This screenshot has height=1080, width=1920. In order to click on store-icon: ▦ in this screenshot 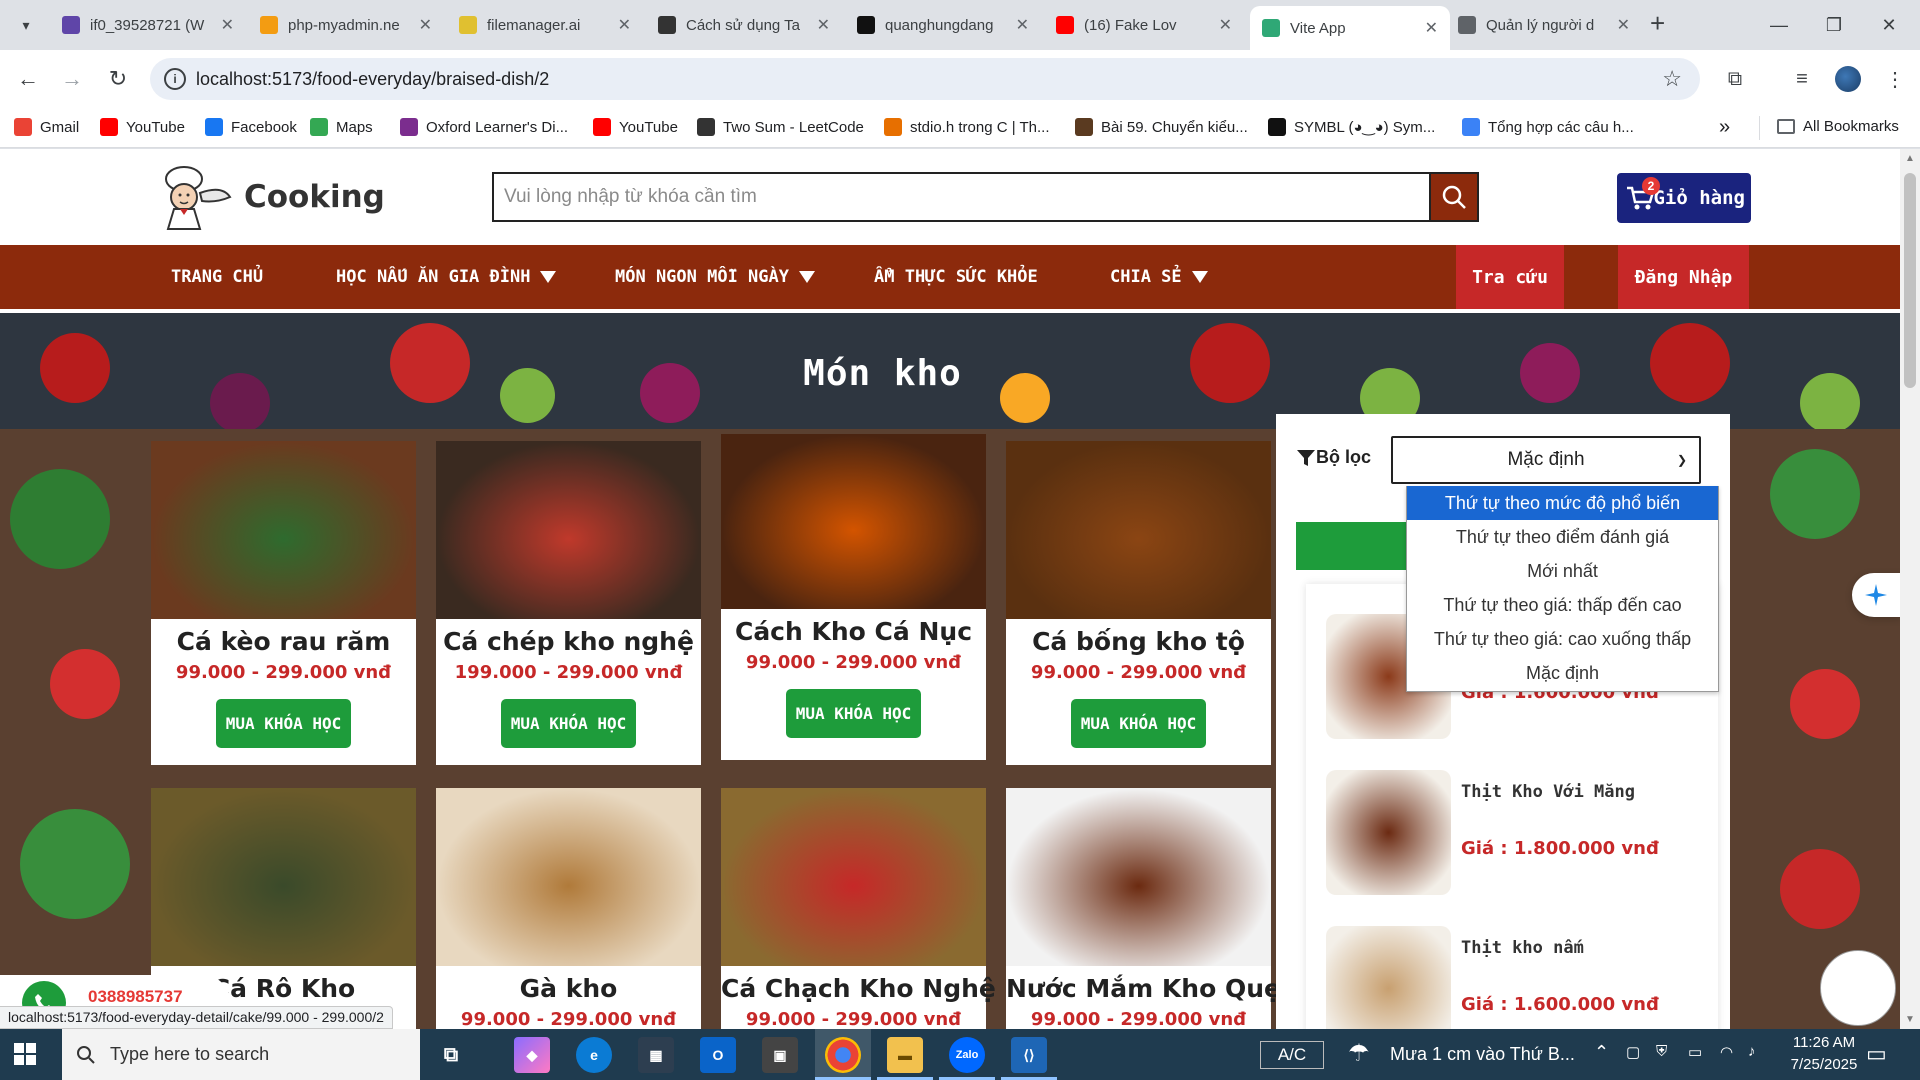, I will do `click(656, 1055)`.